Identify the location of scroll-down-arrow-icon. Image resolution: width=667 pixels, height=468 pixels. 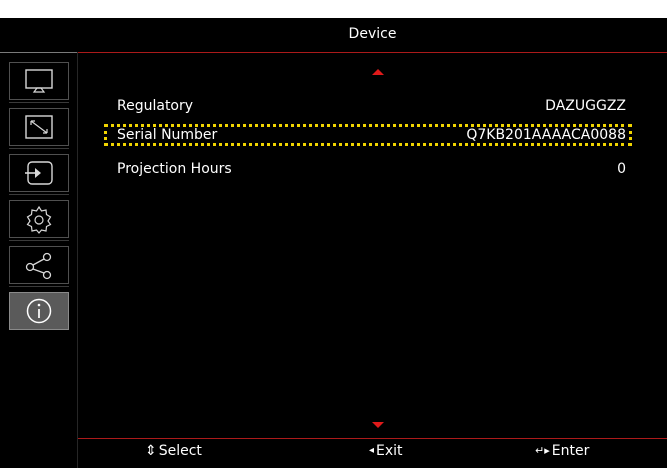
(378, 425).